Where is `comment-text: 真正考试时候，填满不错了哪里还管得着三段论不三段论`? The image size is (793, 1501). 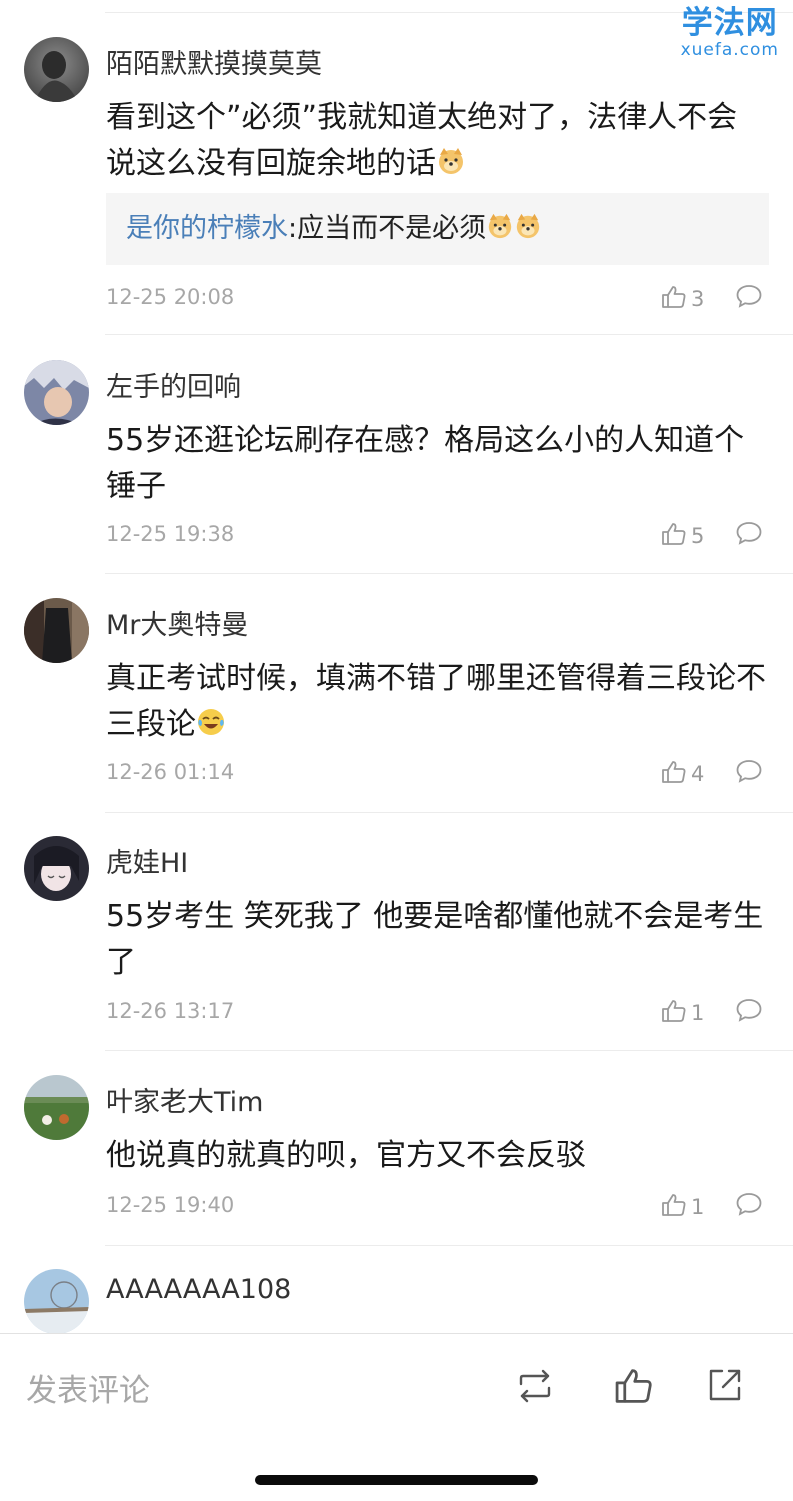 comment-text: 真正考试时候，填满不错了哪里还管得着三段论不三段论 is located at coordinates (436, 703).